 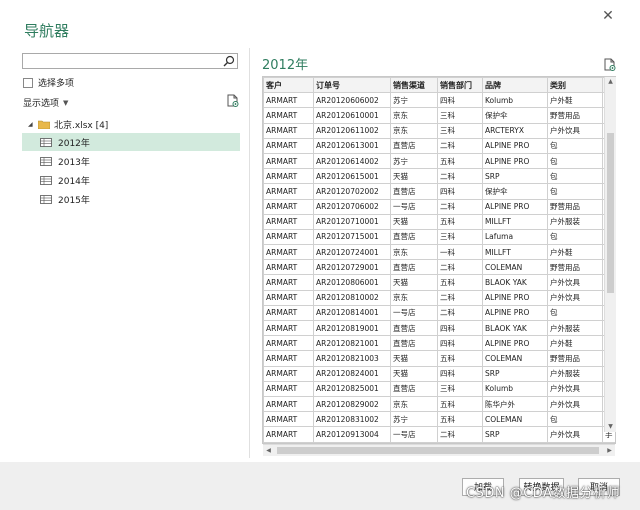 What do you see at coordinates (131, 124) in the screenshot?
I see `tree-root-file: ◢ 北京.xlsx [4]` at bounding box center [131, 124].